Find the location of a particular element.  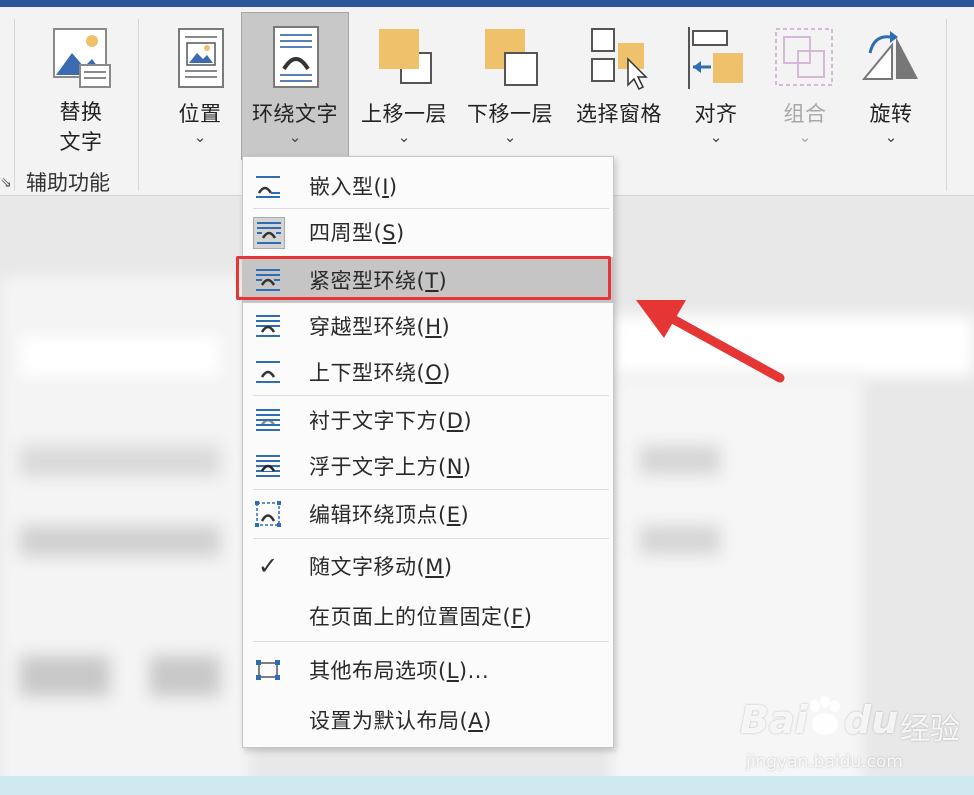

menu-item-label: 穿越型环绕(H) is located at coordinates (380, 327).